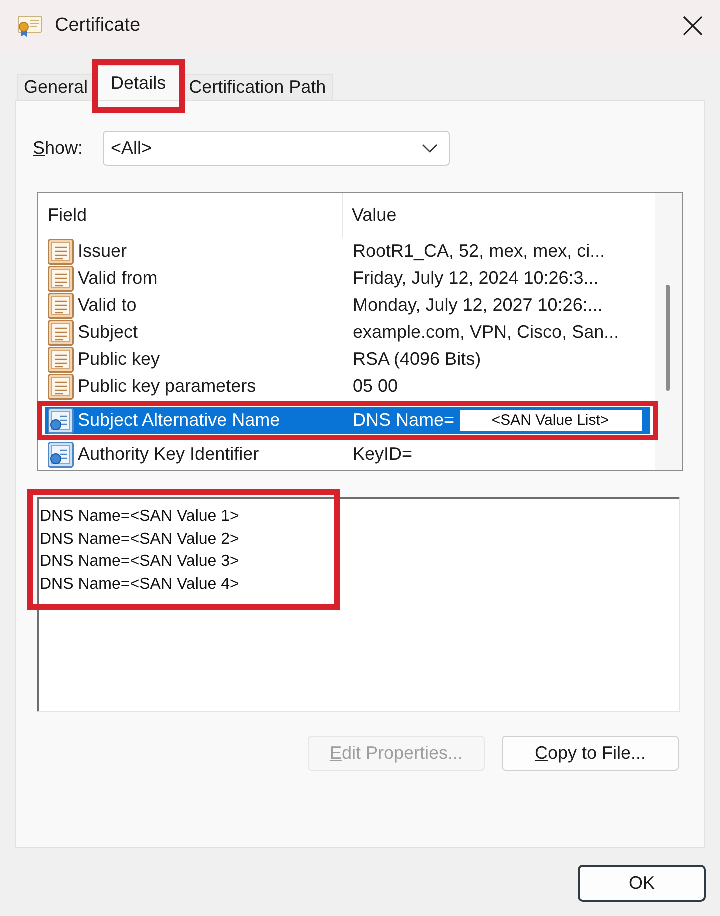 The height and width of the screenshot is (916, 720). Describe the element at coordinates (276, 148) in the screenshot. I see `show-dropdown: <All>` at that location.